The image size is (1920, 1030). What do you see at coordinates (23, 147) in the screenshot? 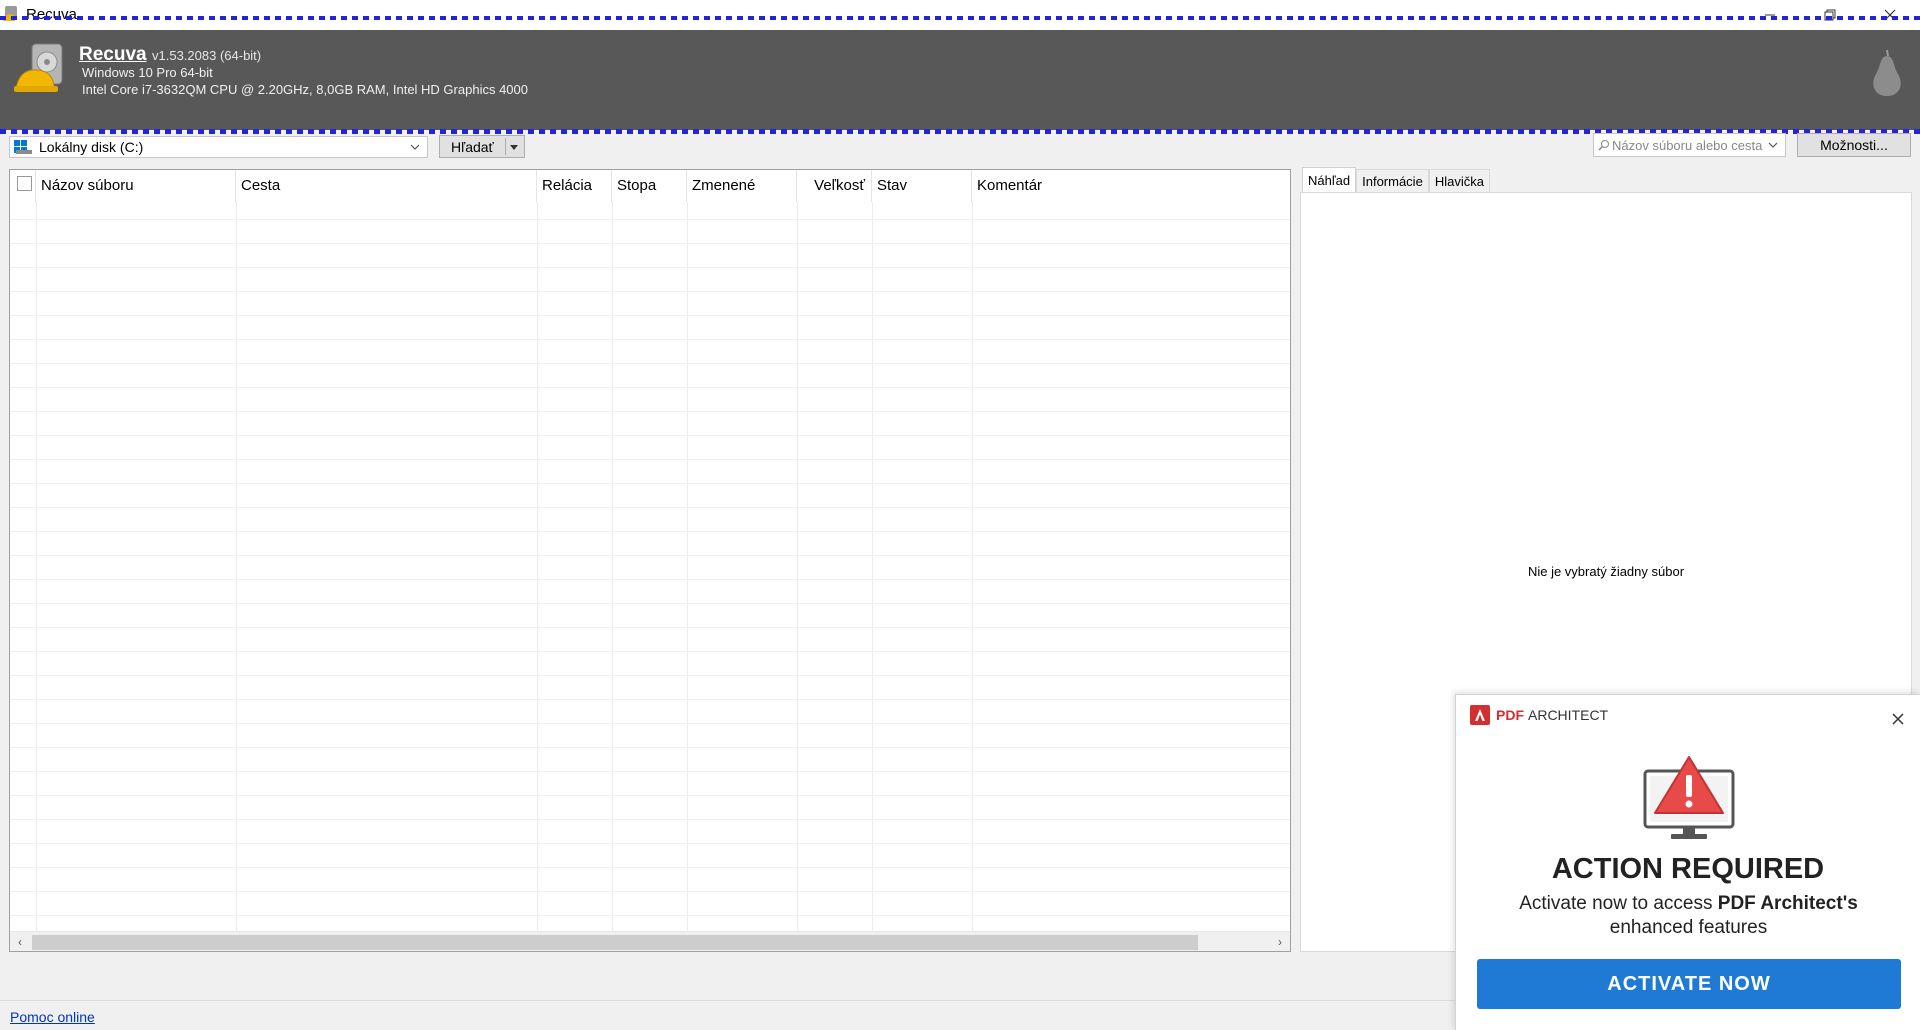
I see `drive-icon` at bounding box center [23, 147].